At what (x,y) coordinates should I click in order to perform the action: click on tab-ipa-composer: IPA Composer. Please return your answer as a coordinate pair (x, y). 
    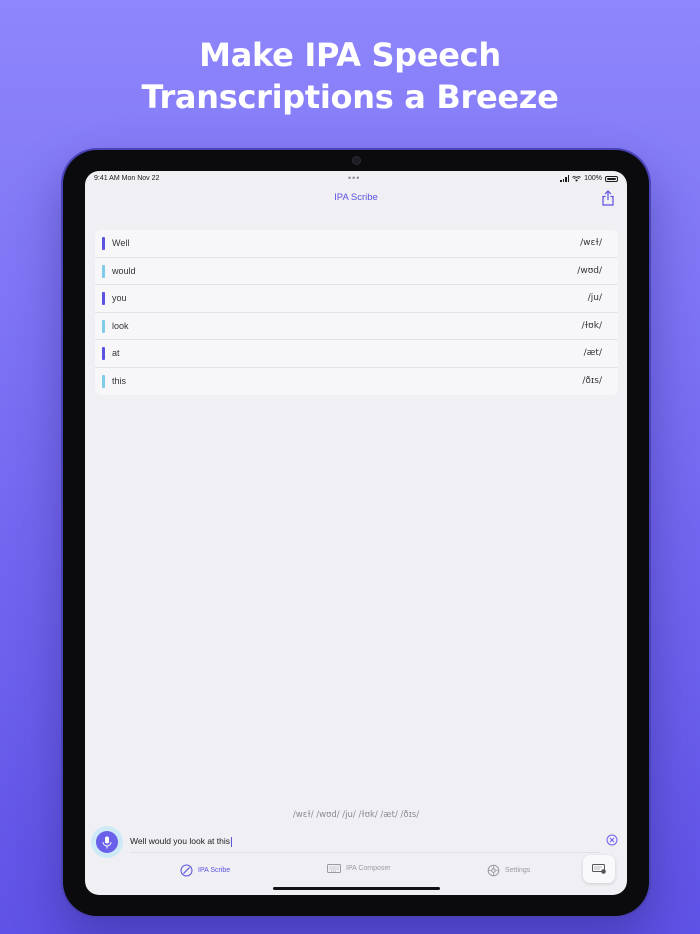
    Looking at the image, I should click on (359, 868).